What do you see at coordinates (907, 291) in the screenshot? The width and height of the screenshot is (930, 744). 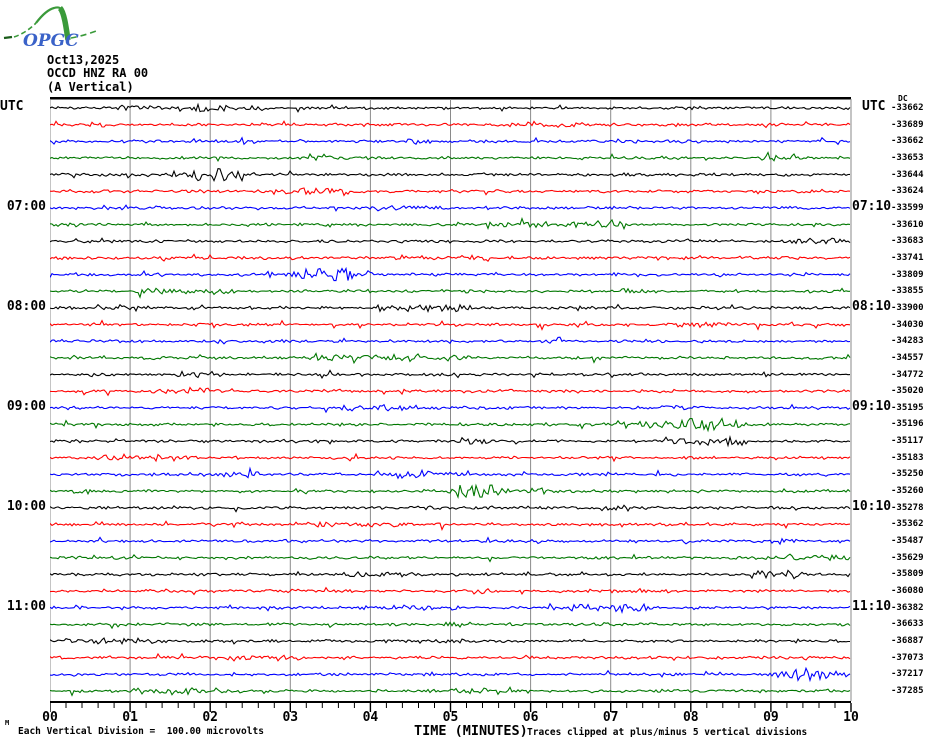 I see `dc-offset-value: -33855` at bounding box center [907, 291].